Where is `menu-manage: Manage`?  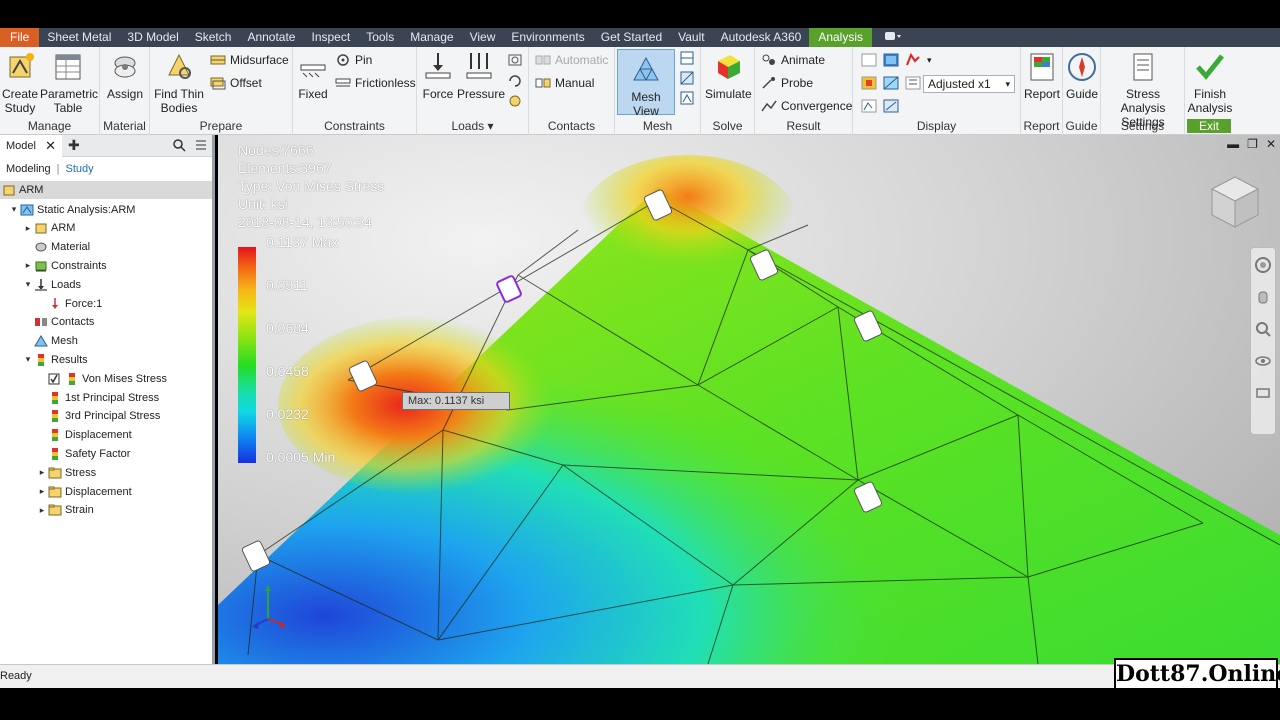
menu-manage: Manage is located at coordinates (431, 37).